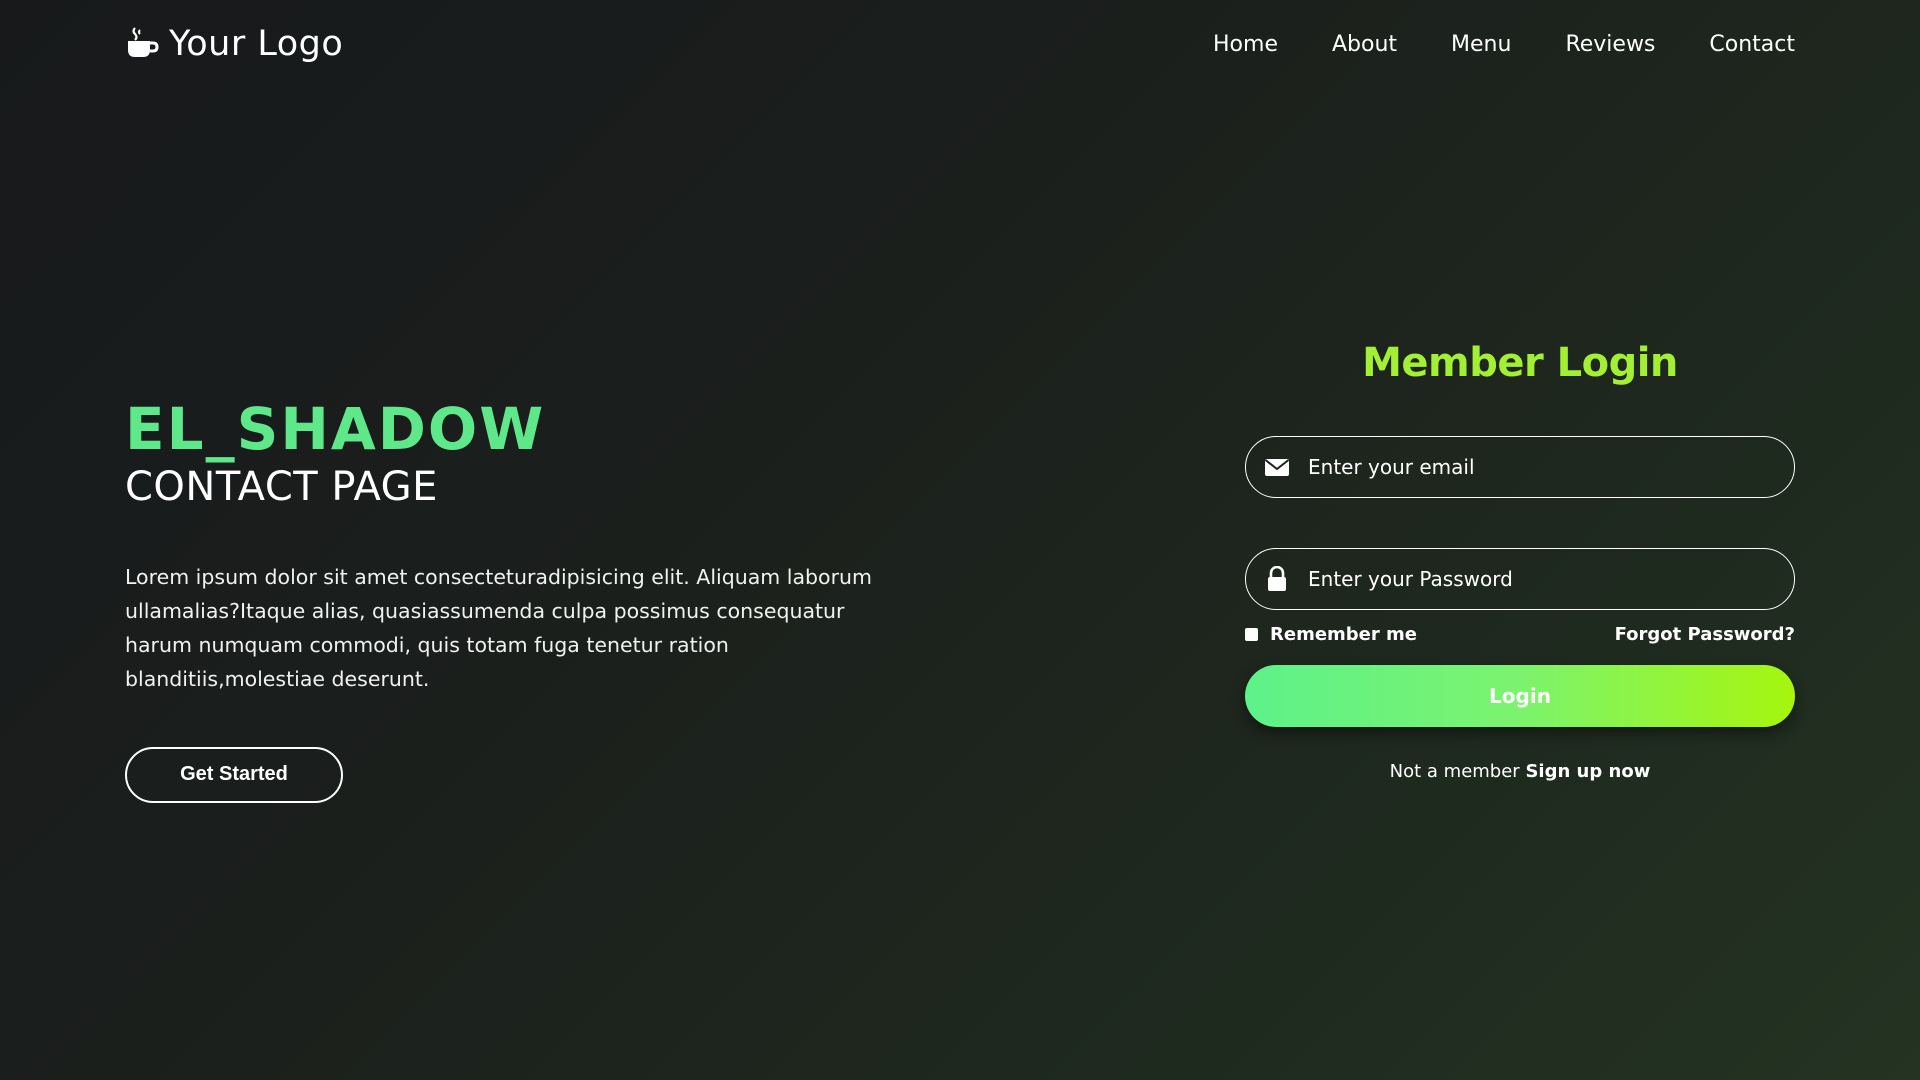 The width and height of the screenshot is (1920, 1080). I want to click on signup-row: Not a member Sign up now, so click(1520, 771).